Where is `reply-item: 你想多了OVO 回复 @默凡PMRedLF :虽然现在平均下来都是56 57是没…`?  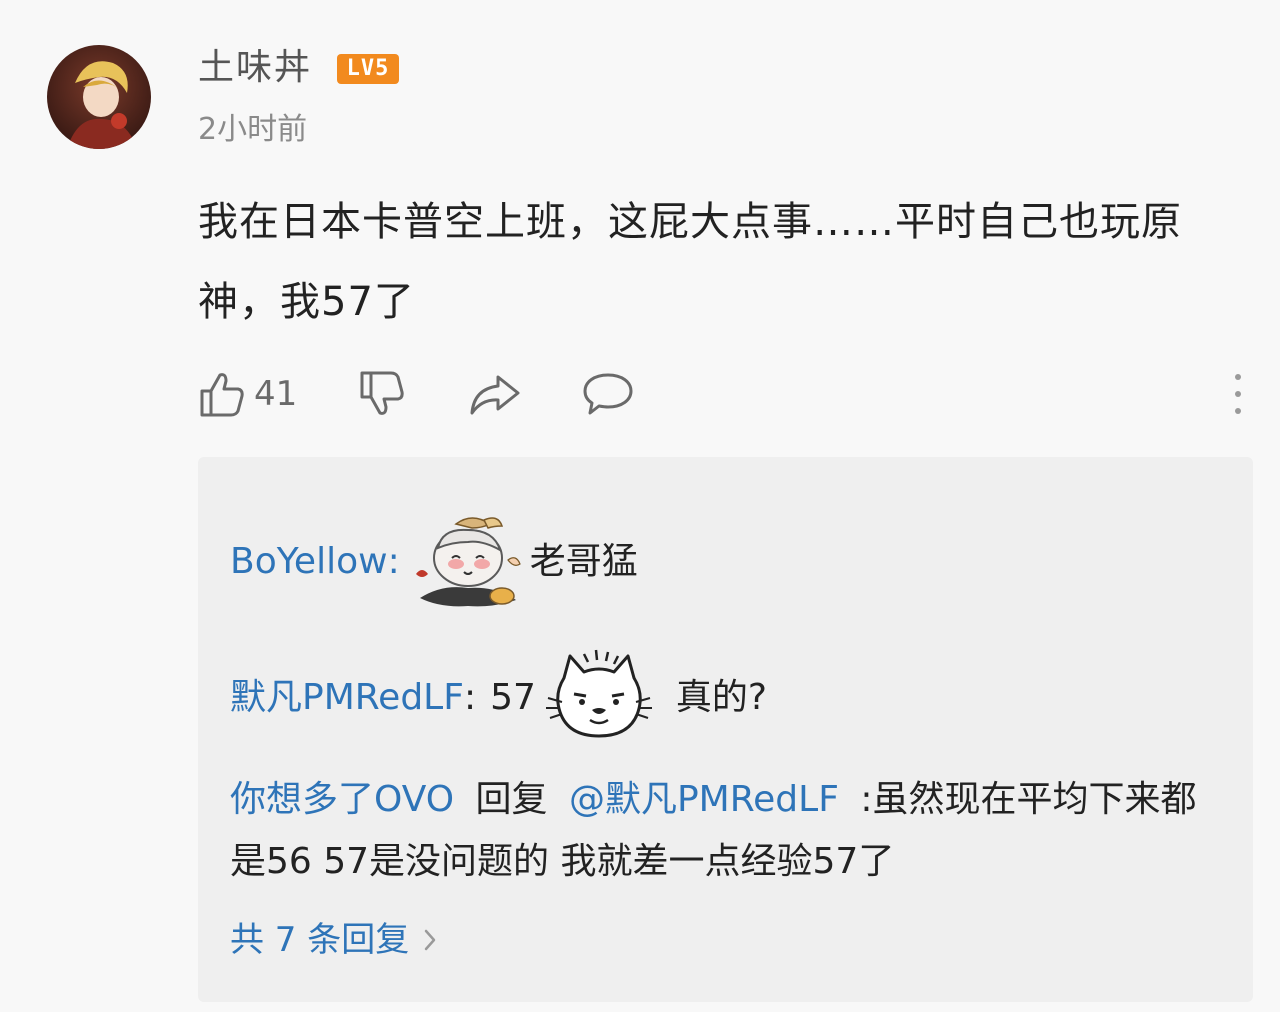
reply-item: 你想多了OVO 回复 @默凡PMRedLF :虽然现在平均下来都是56 57是没… is located at coordinates (720, 831).